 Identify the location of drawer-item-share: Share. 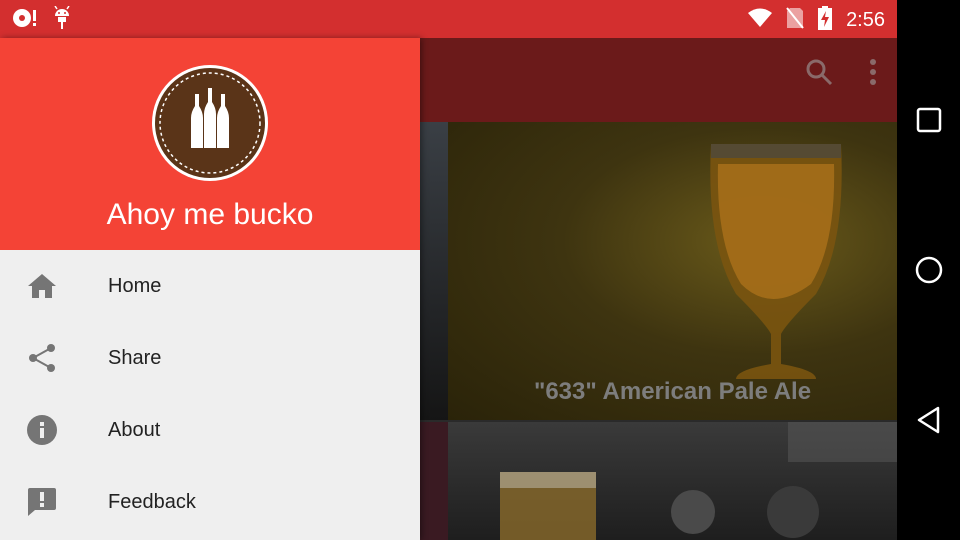
(210, 358).